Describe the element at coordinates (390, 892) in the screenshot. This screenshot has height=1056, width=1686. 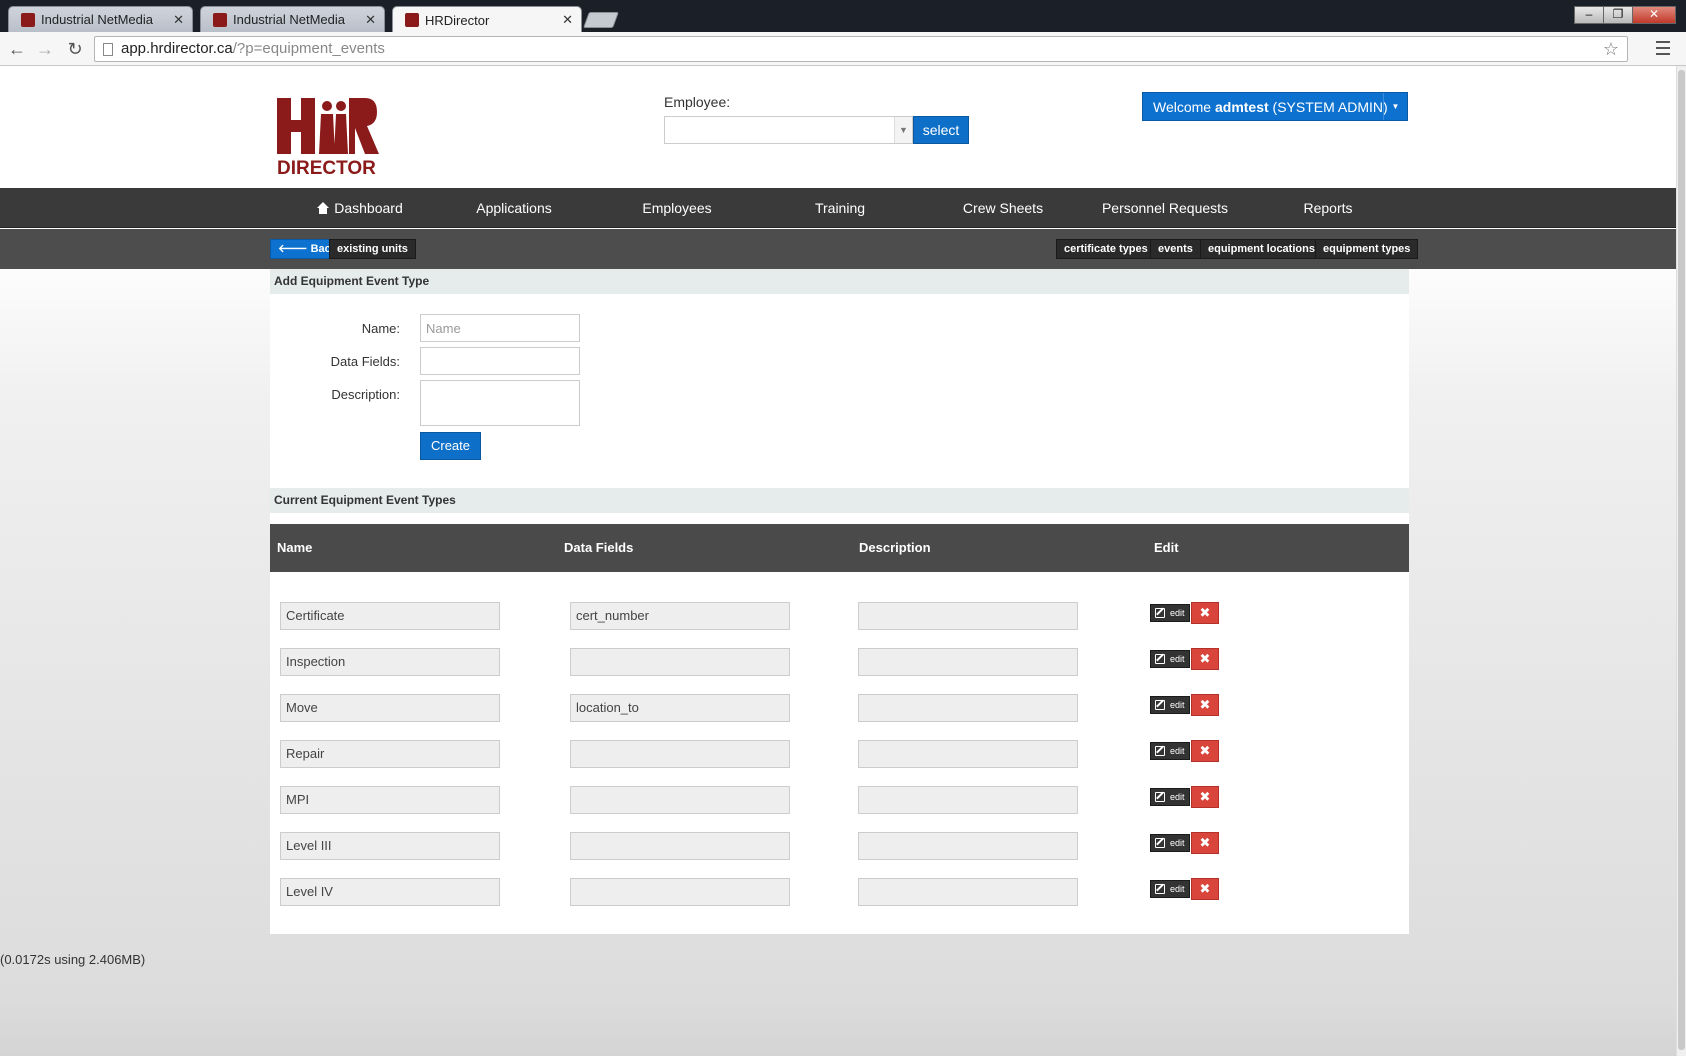
I see `row-name-field: Level IV` at that location.